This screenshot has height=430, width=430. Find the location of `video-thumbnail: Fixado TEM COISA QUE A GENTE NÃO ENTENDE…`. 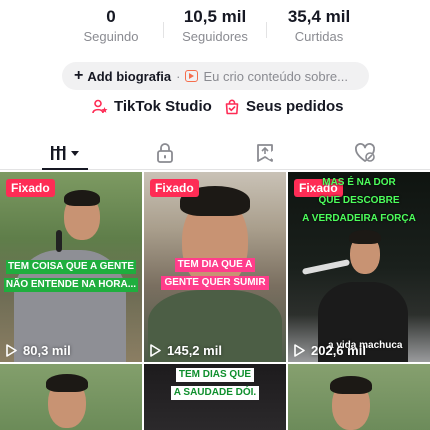

video-thumbnail: Fixado TEM COISA QUE A GENTE NÃO ENTENDE… is located at coordinates (71, 267).